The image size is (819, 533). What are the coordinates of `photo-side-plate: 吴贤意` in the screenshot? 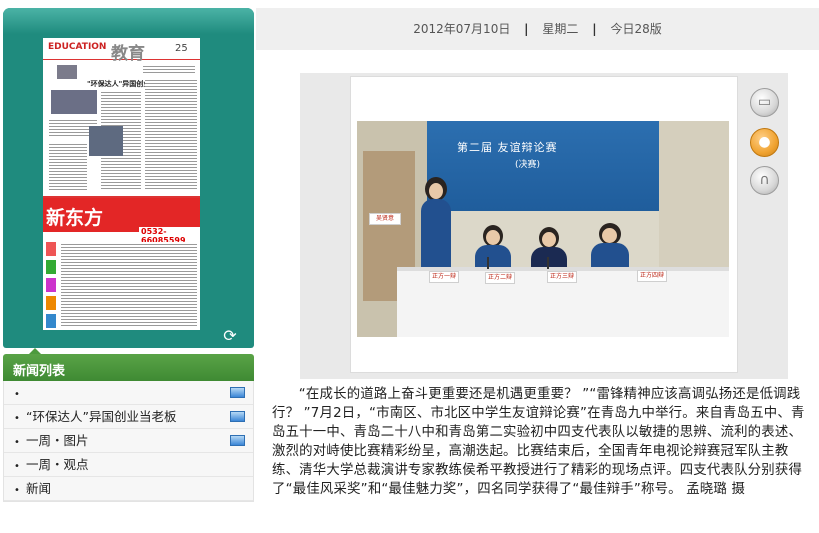 It's located at (385, 219).